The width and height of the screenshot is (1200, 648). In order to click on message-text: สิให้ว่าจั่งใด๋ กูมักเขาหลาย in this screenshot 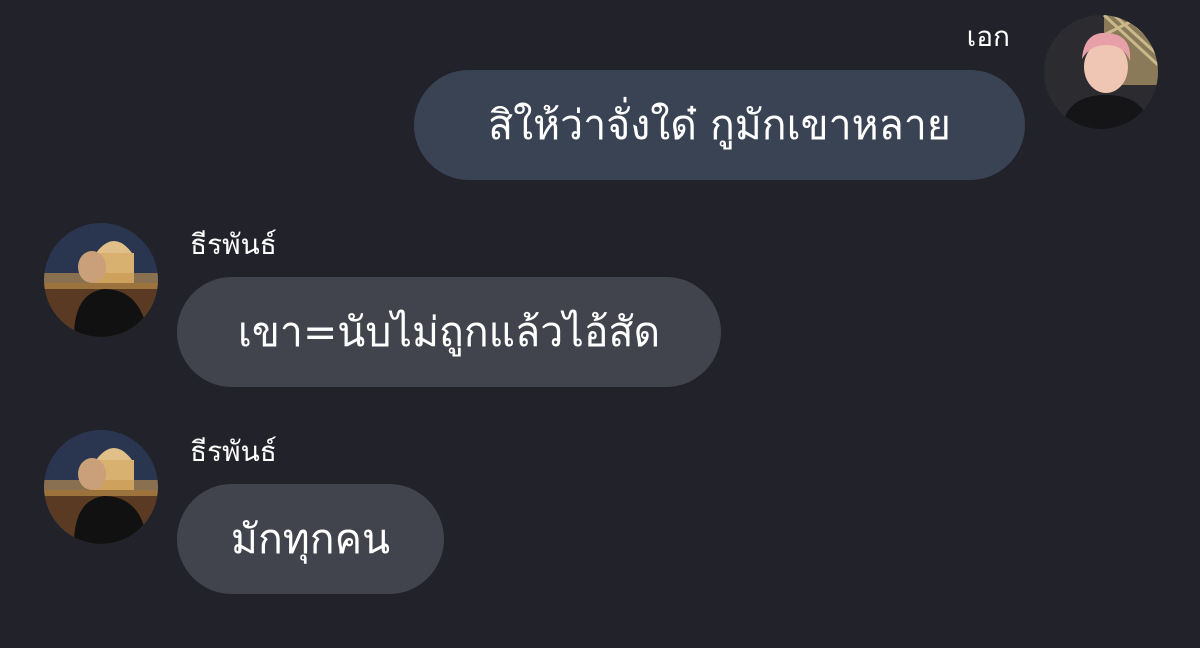, I will do `click(719, 124)`.